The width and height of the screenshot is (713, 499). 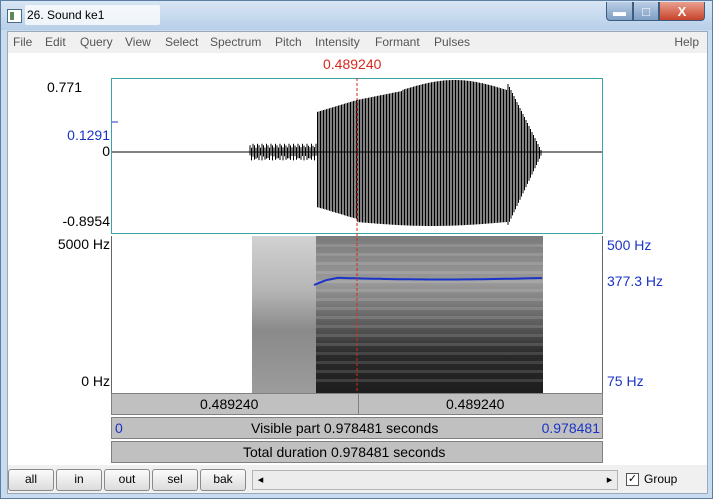 I want to click on pitch-bottom-label: 75 Hz, so click(x=625, y=381).